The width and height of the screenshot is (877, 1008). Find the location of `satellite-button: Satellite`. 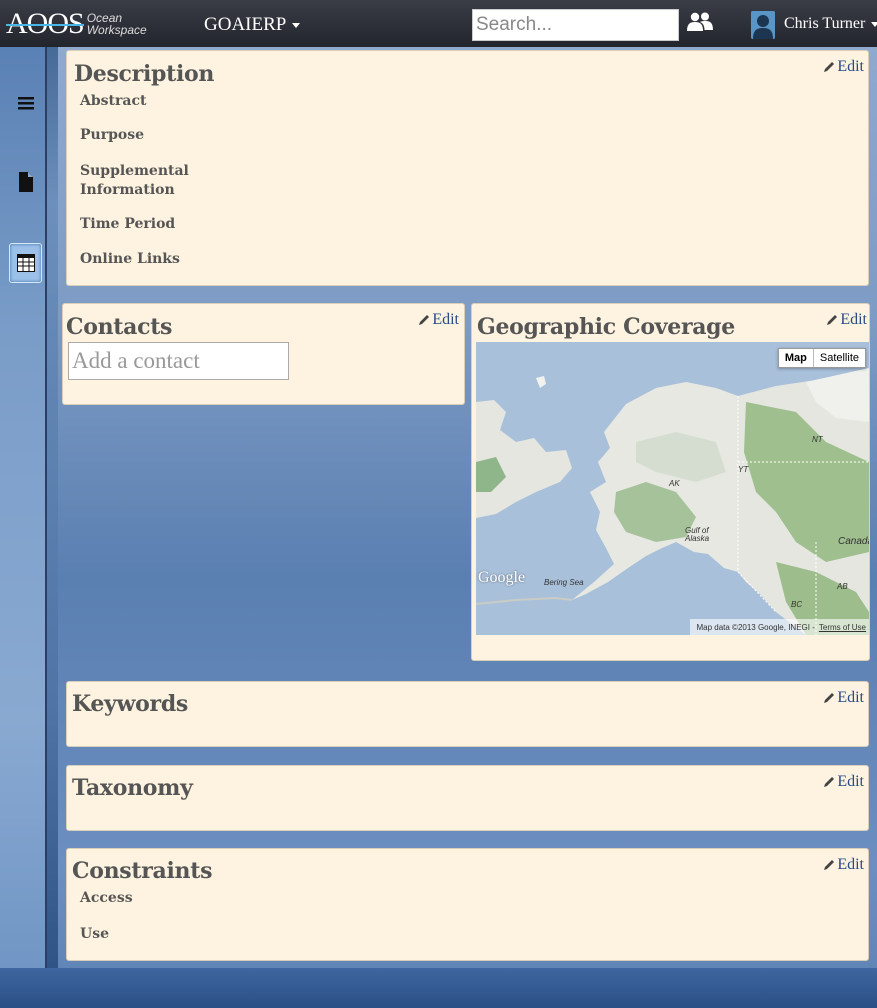

satellite-button: Satellite is located at coordinates (839, 358).